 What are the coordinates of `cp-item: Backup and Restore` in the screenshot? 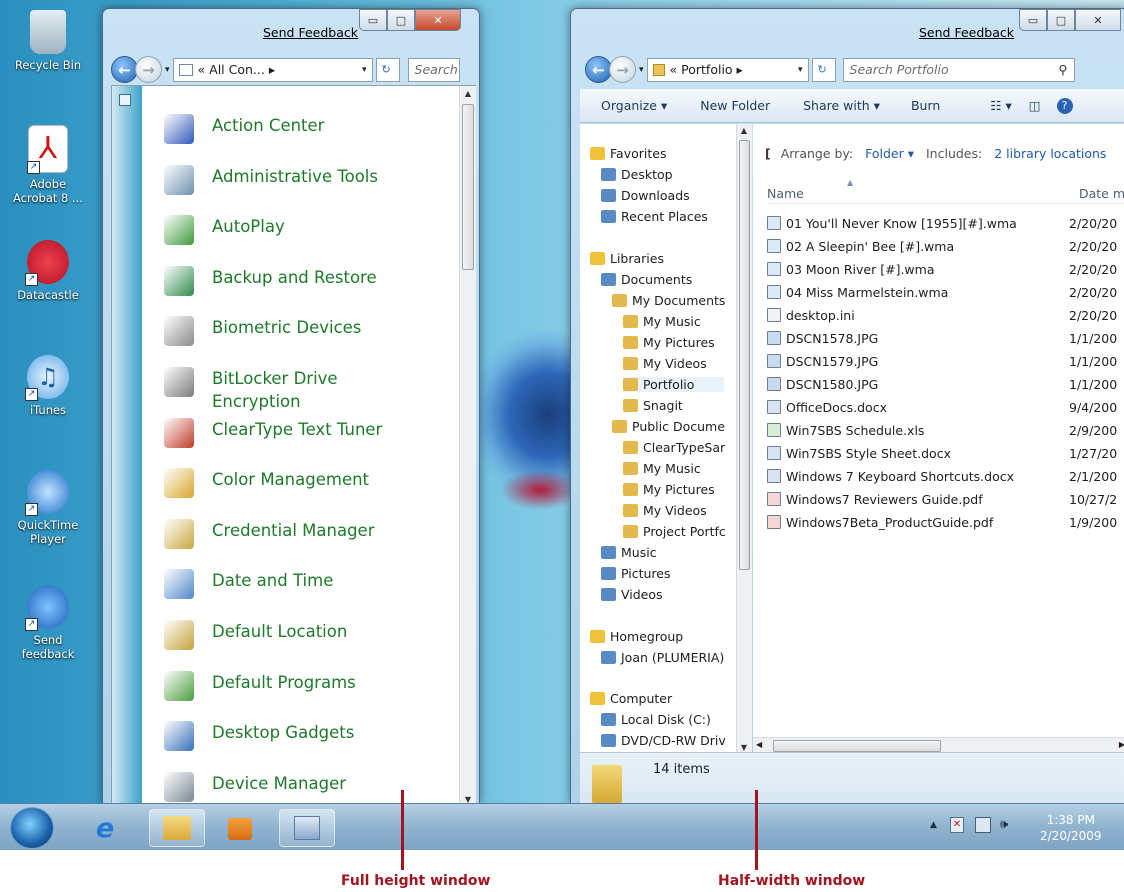 It's located at (270, 280).